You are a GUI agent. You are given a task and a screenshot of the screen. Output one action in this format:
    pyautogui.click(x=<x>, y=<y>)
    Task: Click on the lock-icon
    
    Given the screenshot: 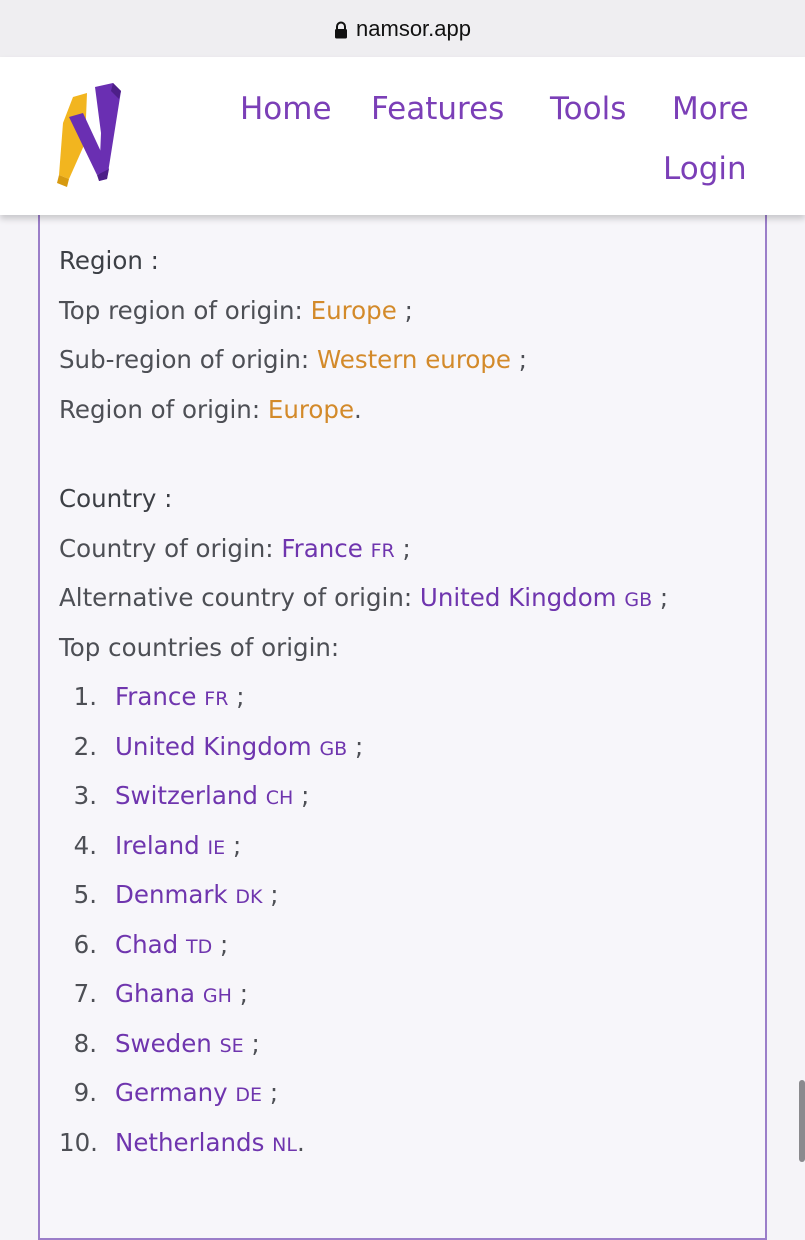 What is the action you would take?
    pyautogui.click(x=341, y=29)
    